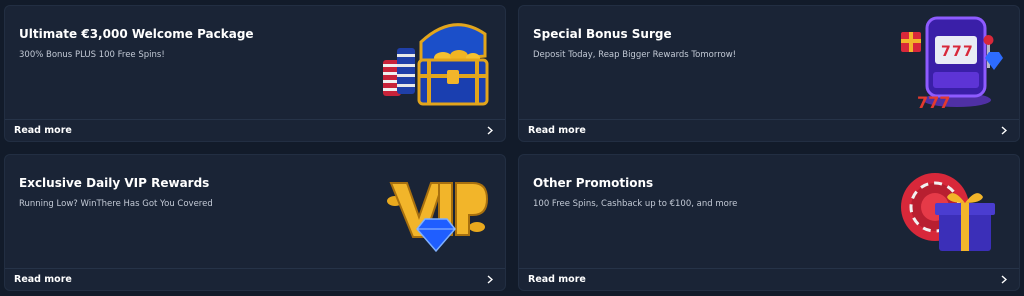 The width and height of the screenshot is (1024, 296). Describe the element at coordinates (436, 63) in the screenshot. I see `treasure-chest-icon` at that location.